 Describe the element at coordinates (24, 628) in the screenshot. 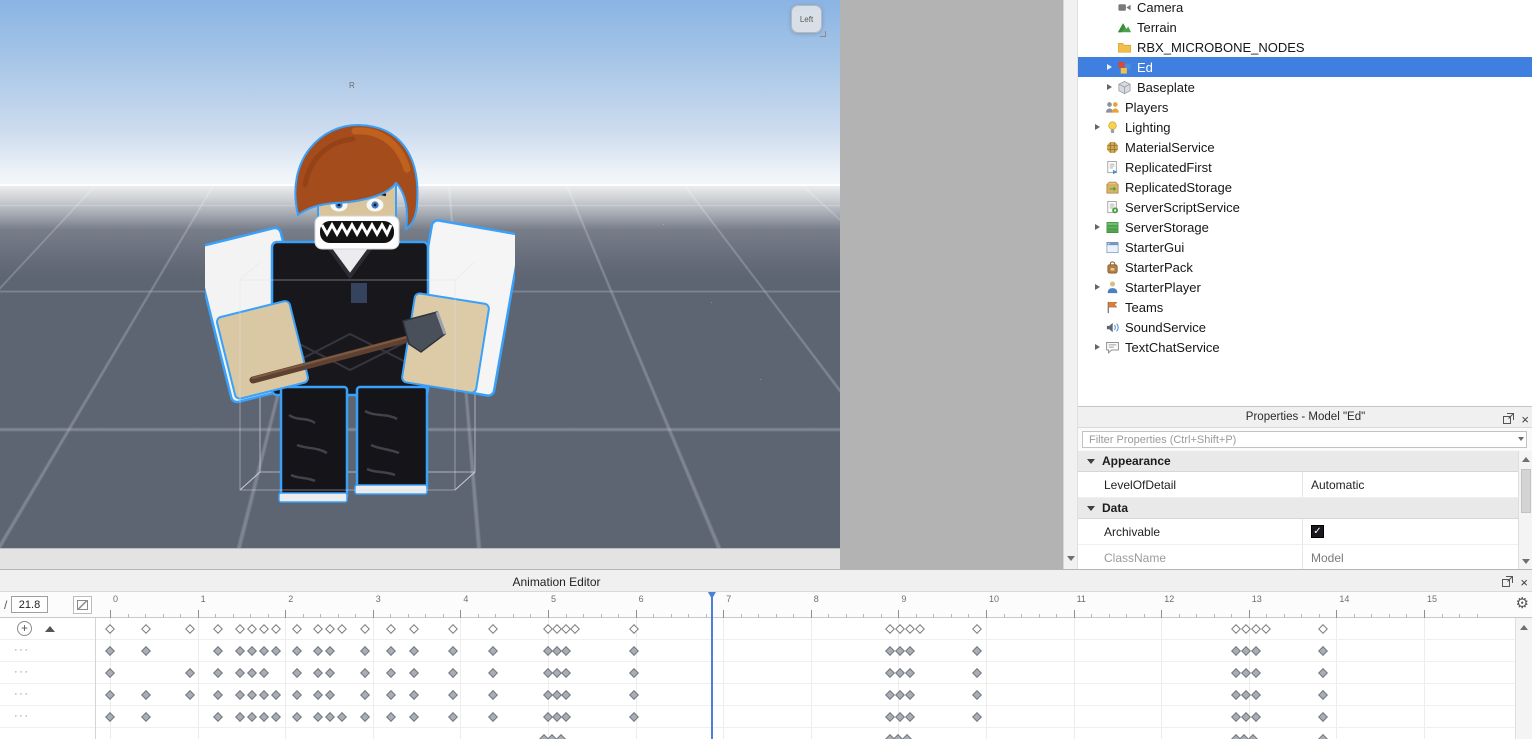

I see `add-keyframe-button: +` at that location.